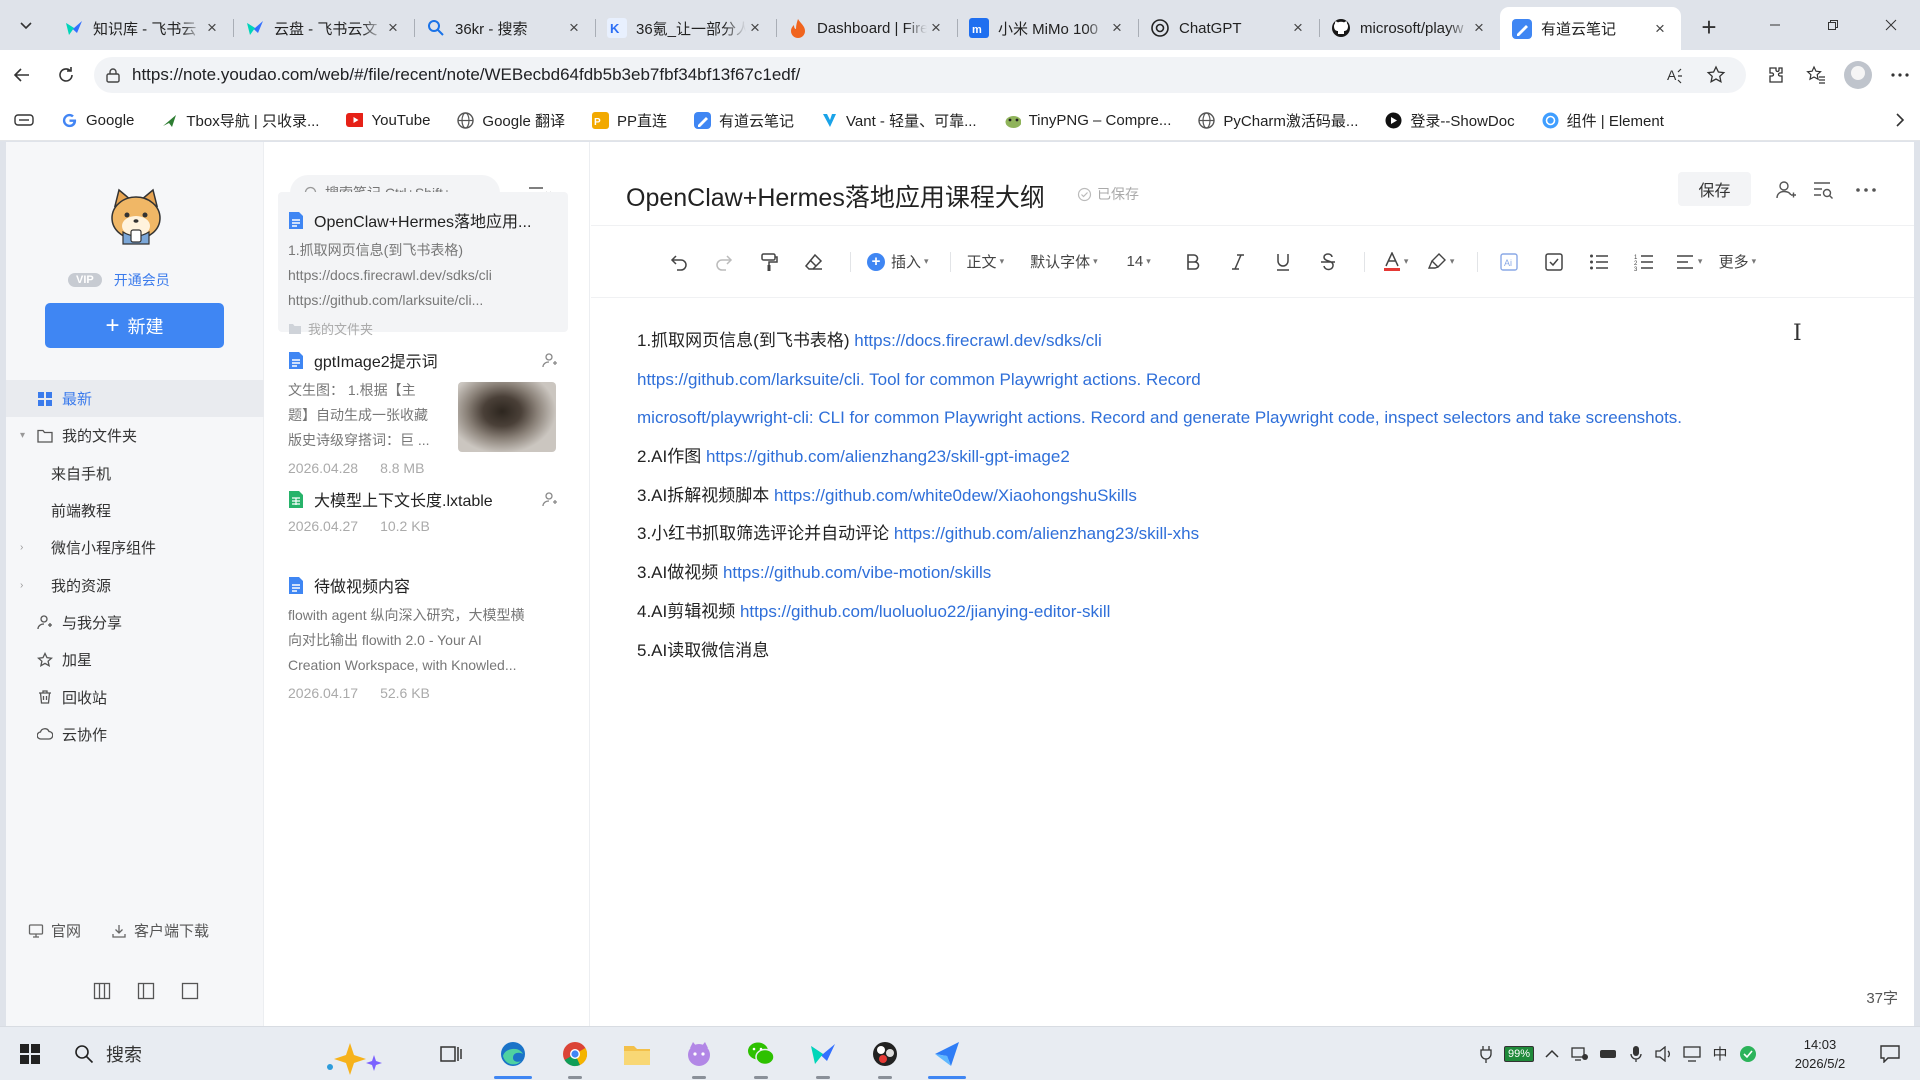  I want to click on favorites-list-icon, so click(1816, 75).